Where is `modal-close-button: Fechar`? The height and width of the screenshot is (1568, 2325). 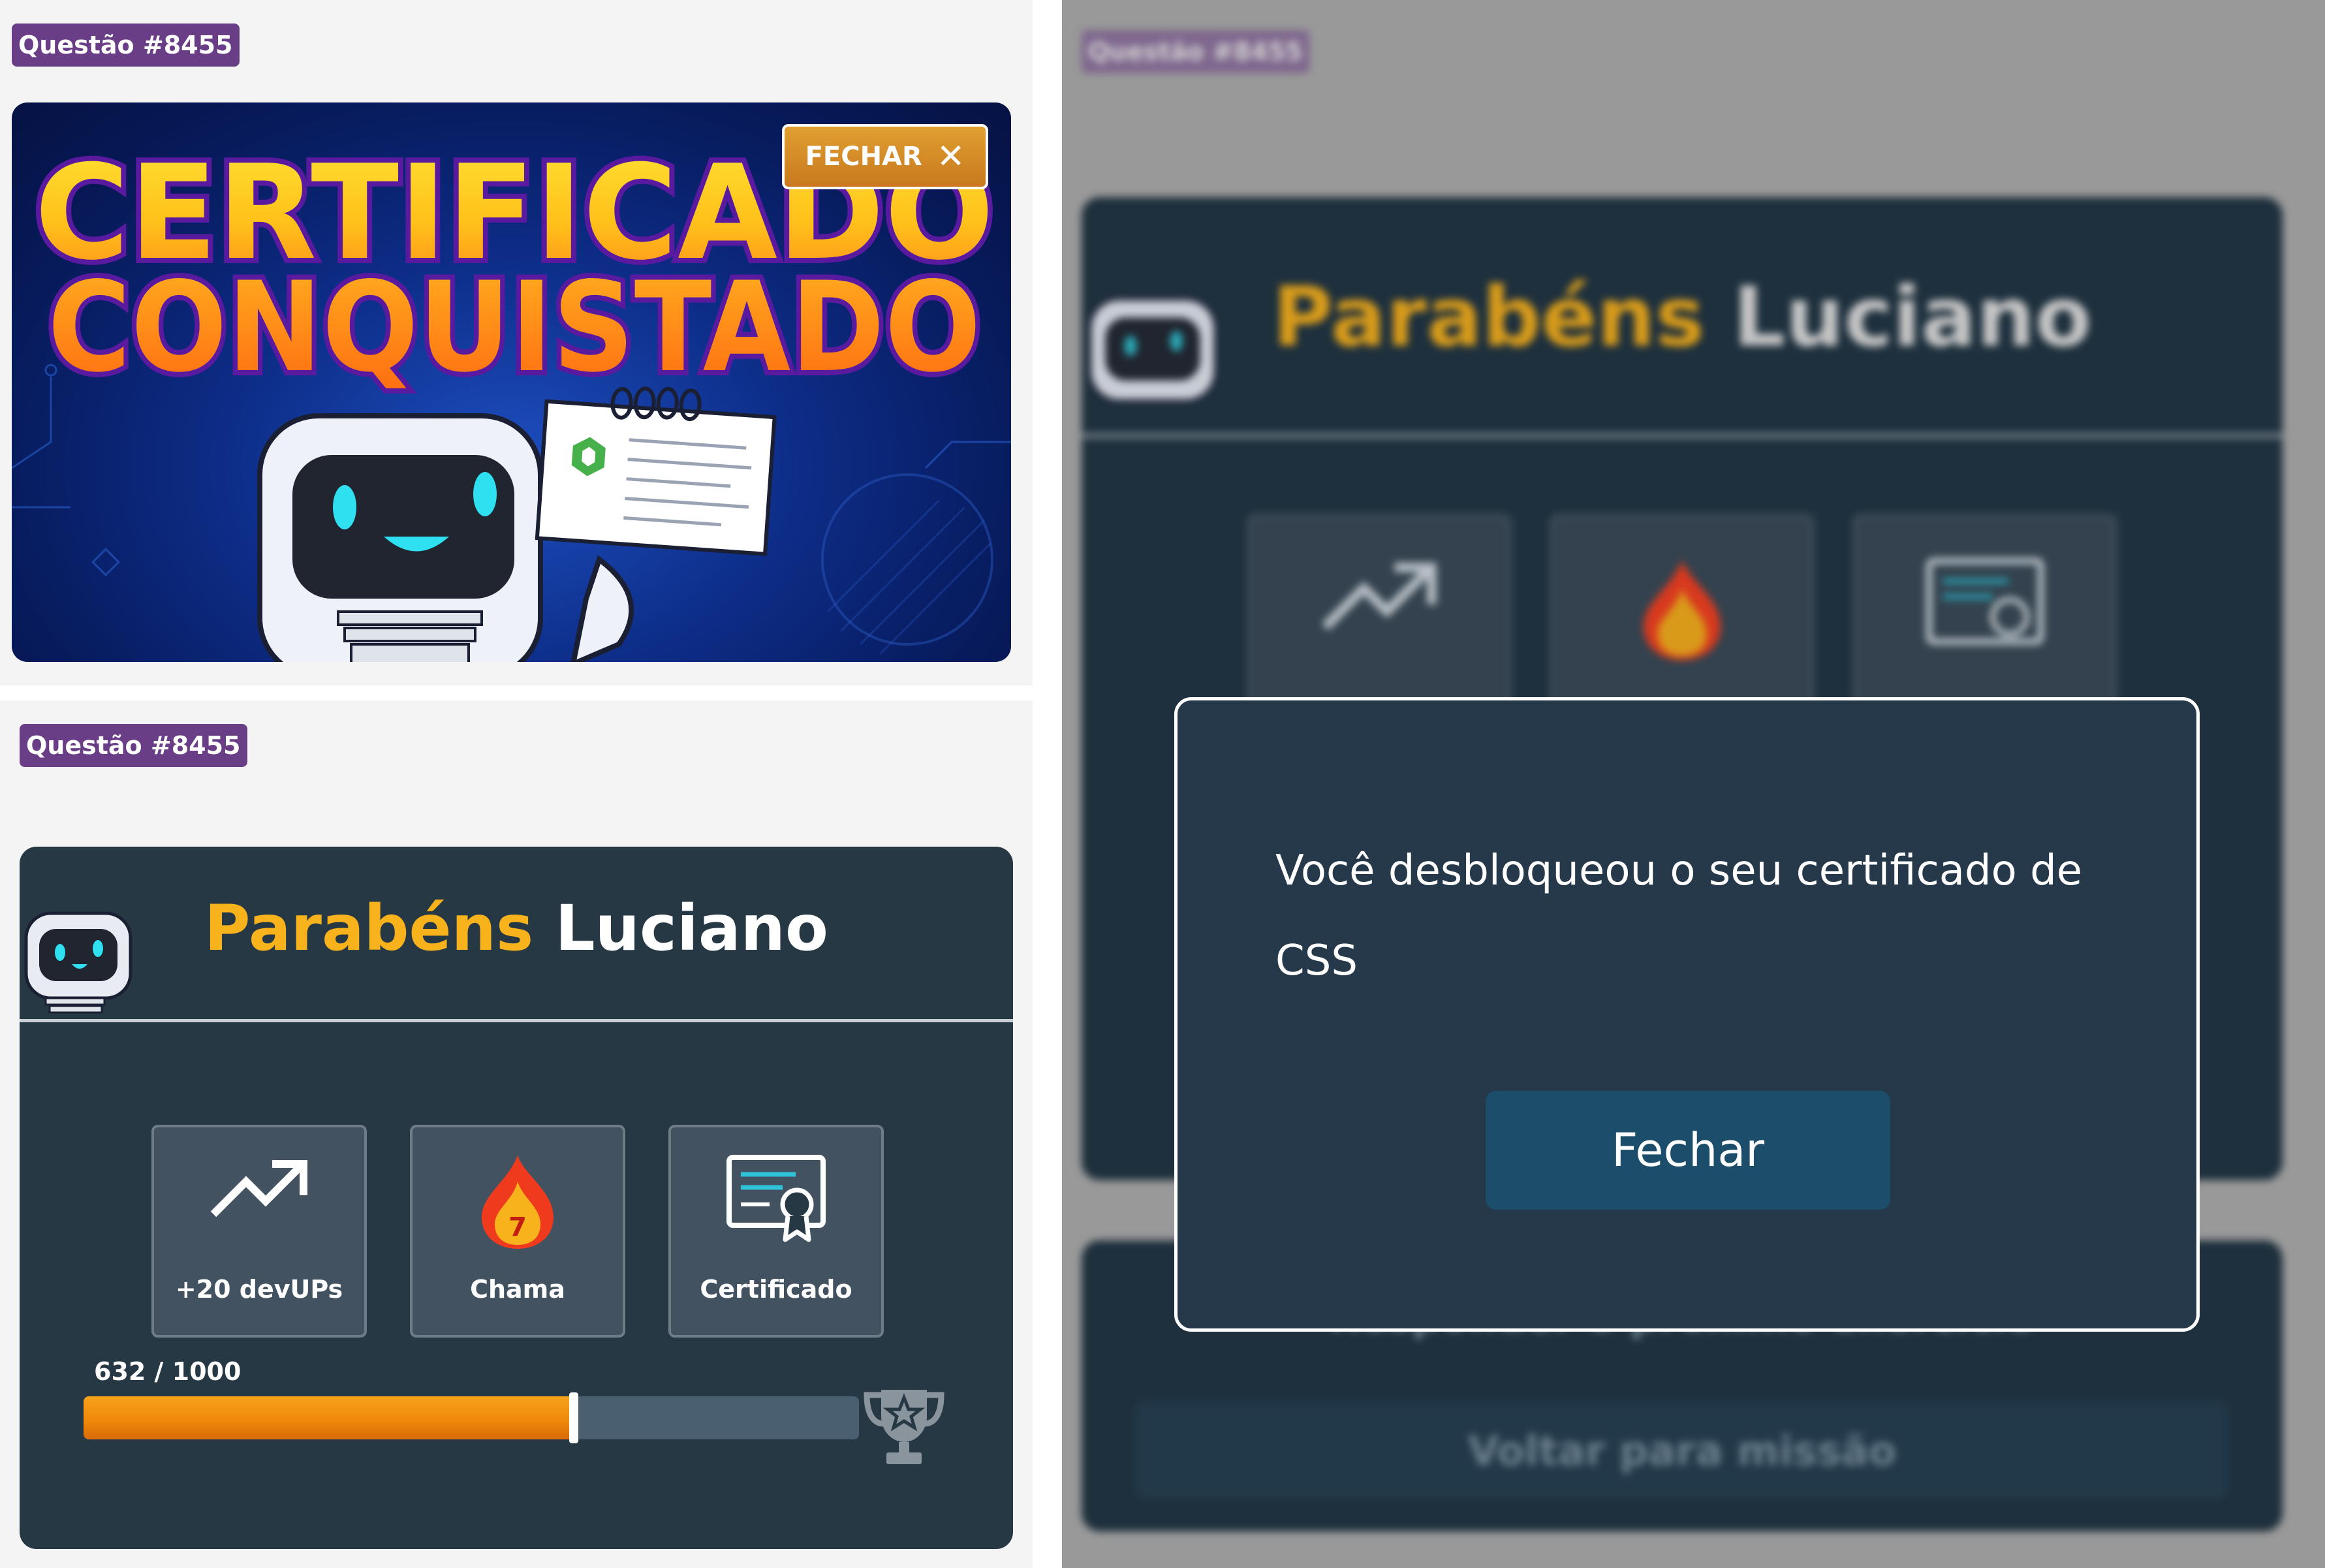
modal-close-button: Fechar is located at coordinates (1688, 1150).